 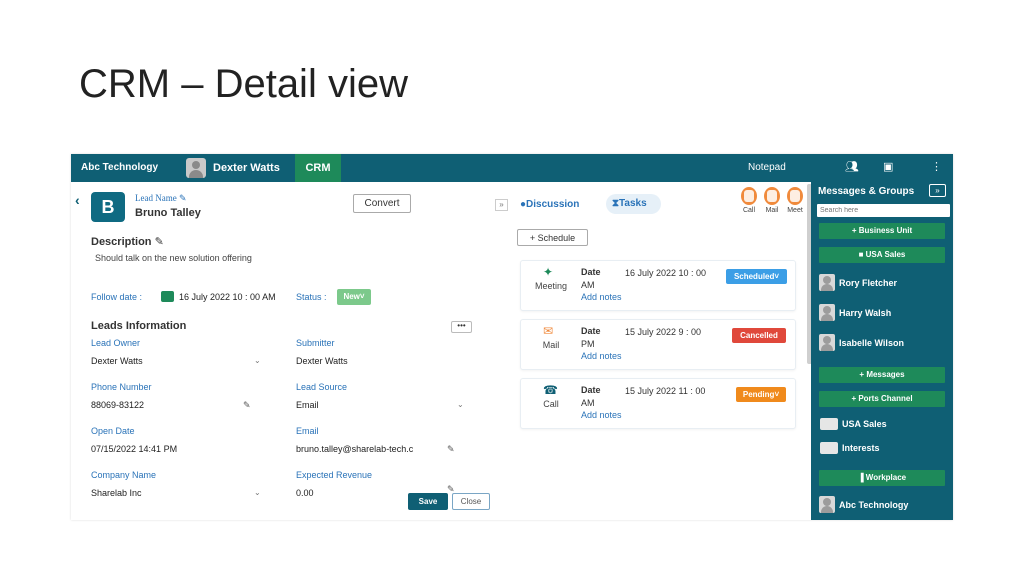 I want to click on lead-name-label: Lead Name ✎, so click(x=161, y=198).